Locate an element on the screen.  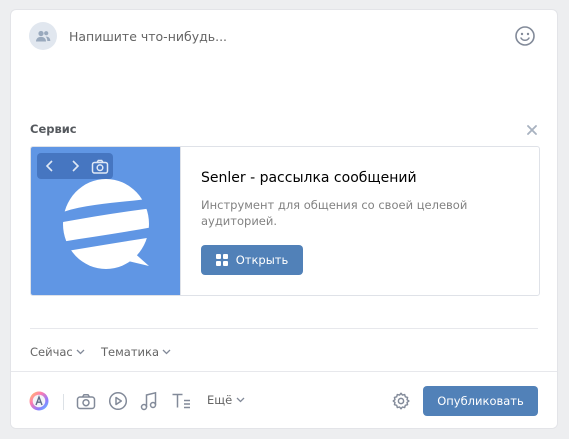
more-label: Ещё is located at coordinates (220, 400).